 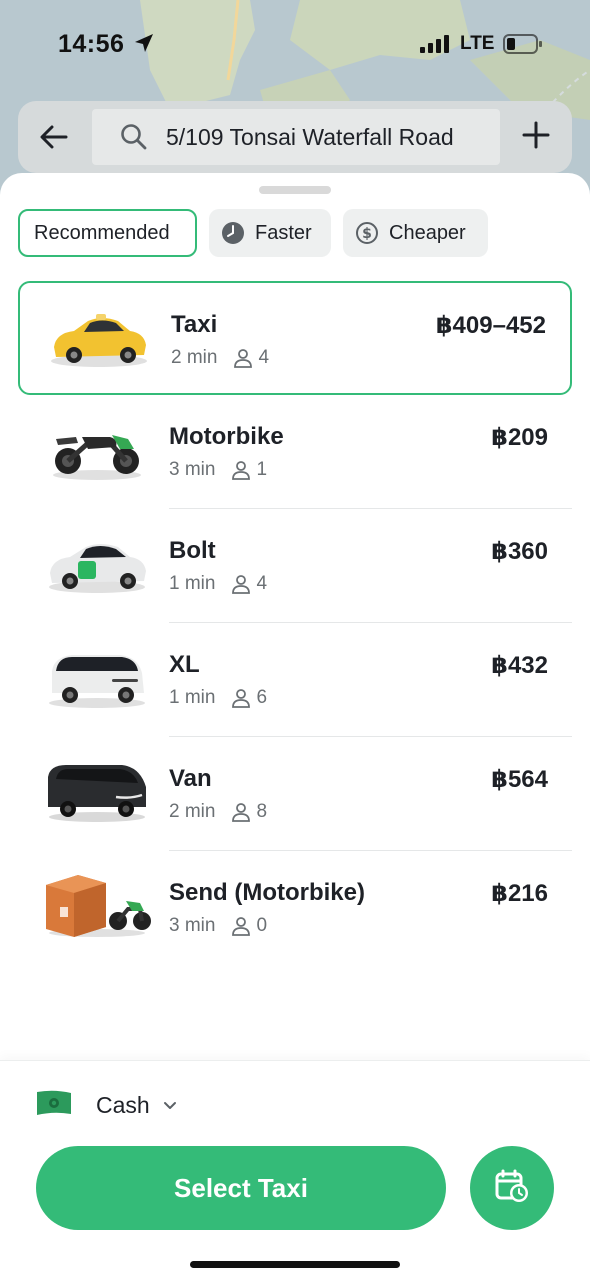 What do you see at coordinates (102, 232) in the screenshot?
I see `filter-label: Recommended` at bounding box center [102, 232].